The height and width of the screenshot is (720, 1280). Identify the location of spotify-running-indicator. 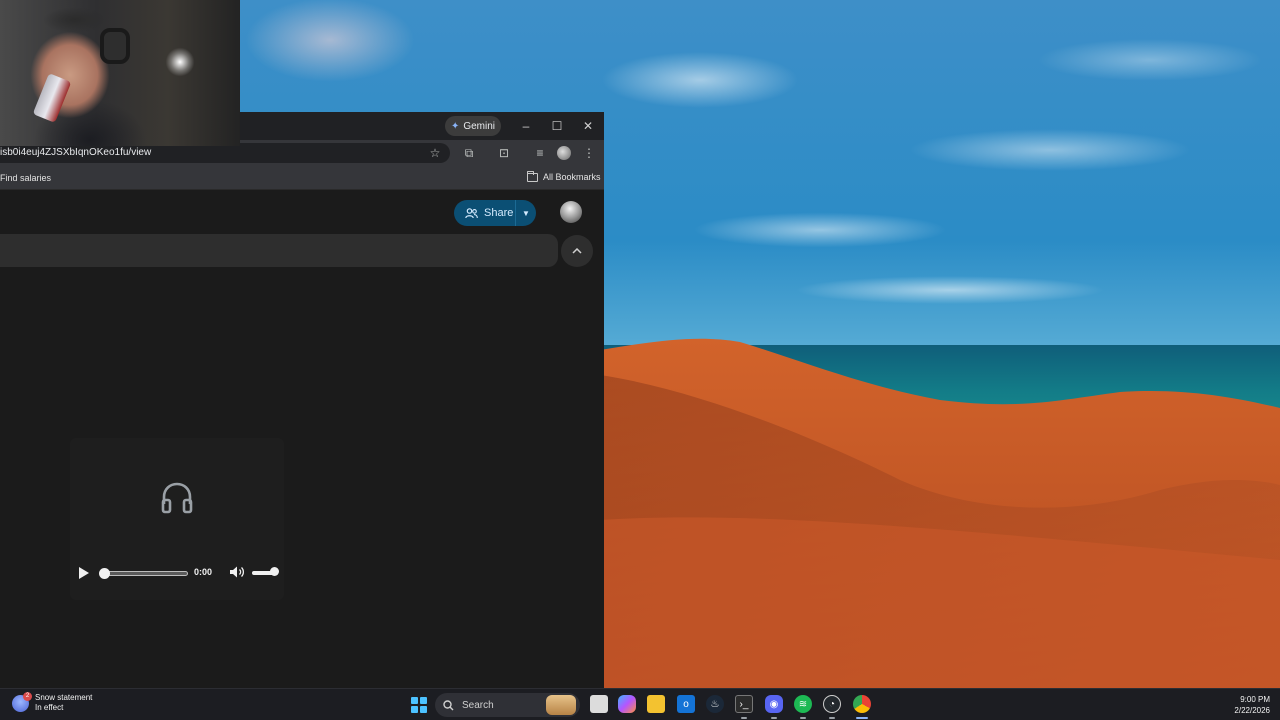
(803, 718).